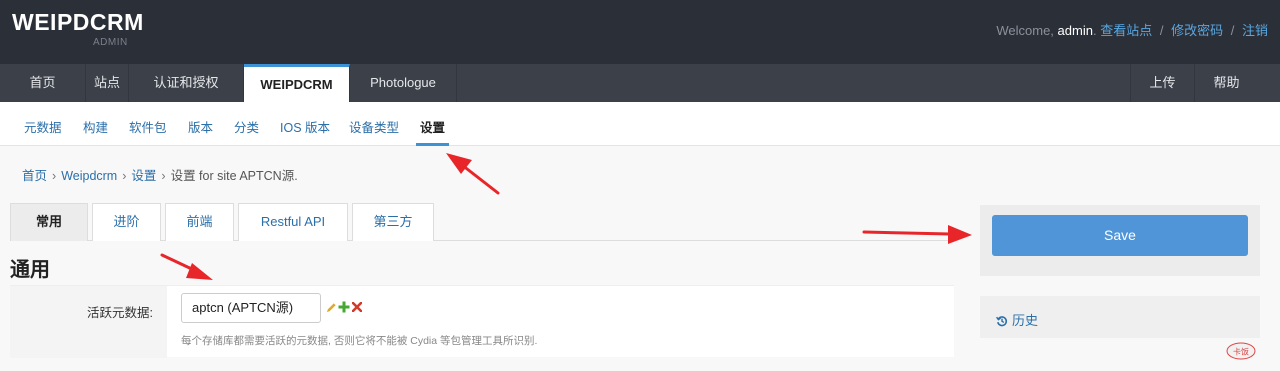 The image size is (1280, 371). Describe the element at coordinates (331, 307) in the screenshot. I see `pencil-icon` at that location.